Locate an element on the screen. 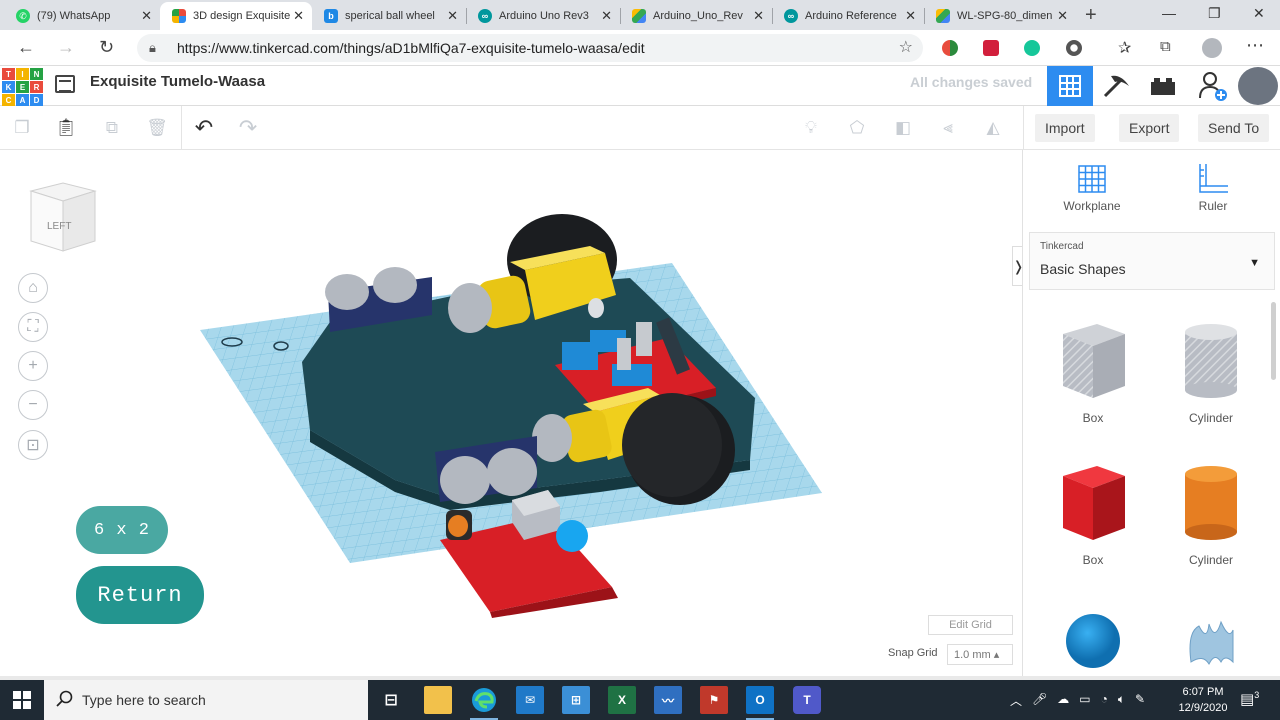 Image resolution: width=1280 pixels, height=720 pixels. microphone-icon: 🎤︎ is located at coordinates (1039, 700).